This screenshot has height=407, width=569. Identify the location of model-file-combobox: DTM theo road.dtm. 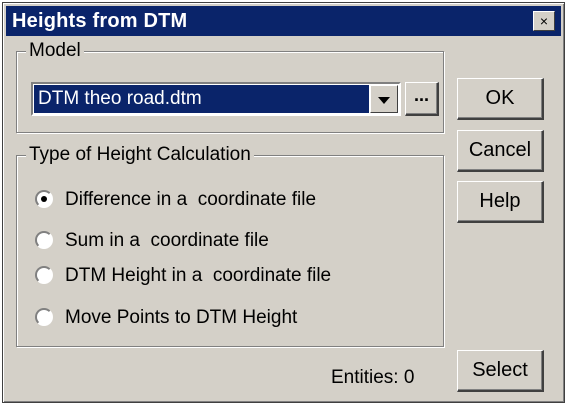
(216, 99).